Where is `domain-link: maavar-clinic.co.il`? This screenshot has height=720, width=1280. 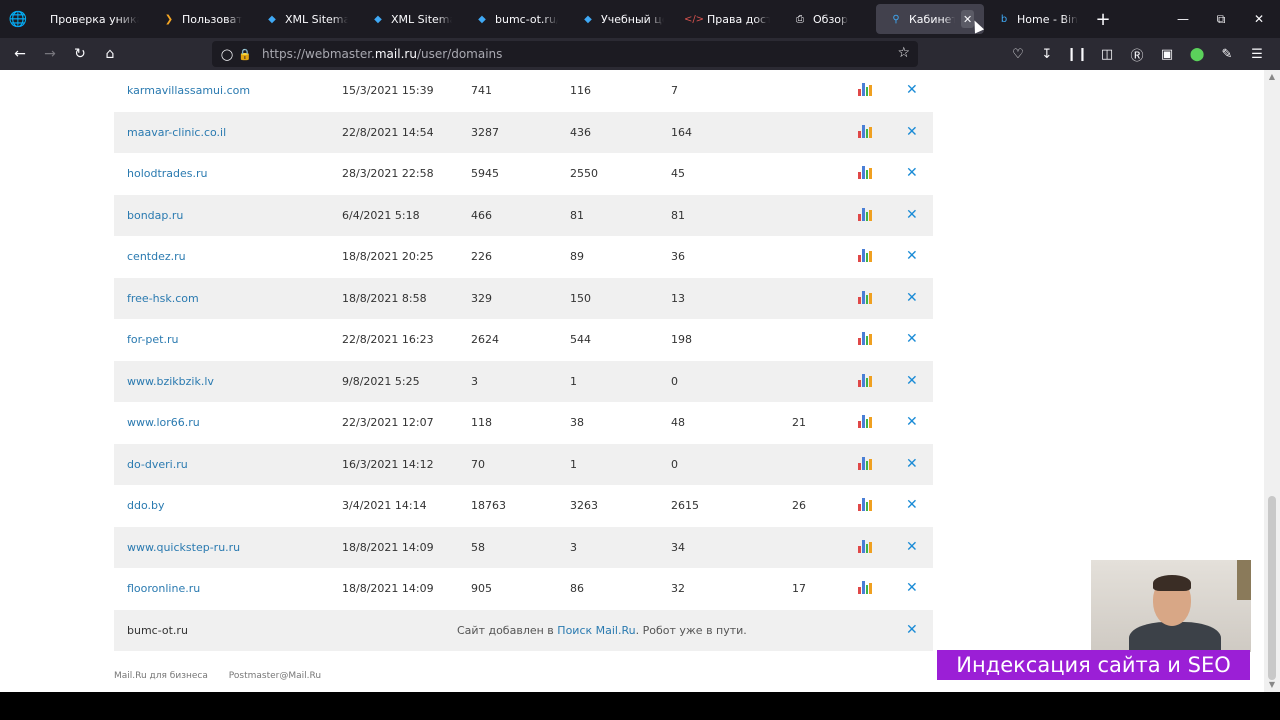 domain-link: maavar-clinic.co.il is located at coordinates (176, 132).